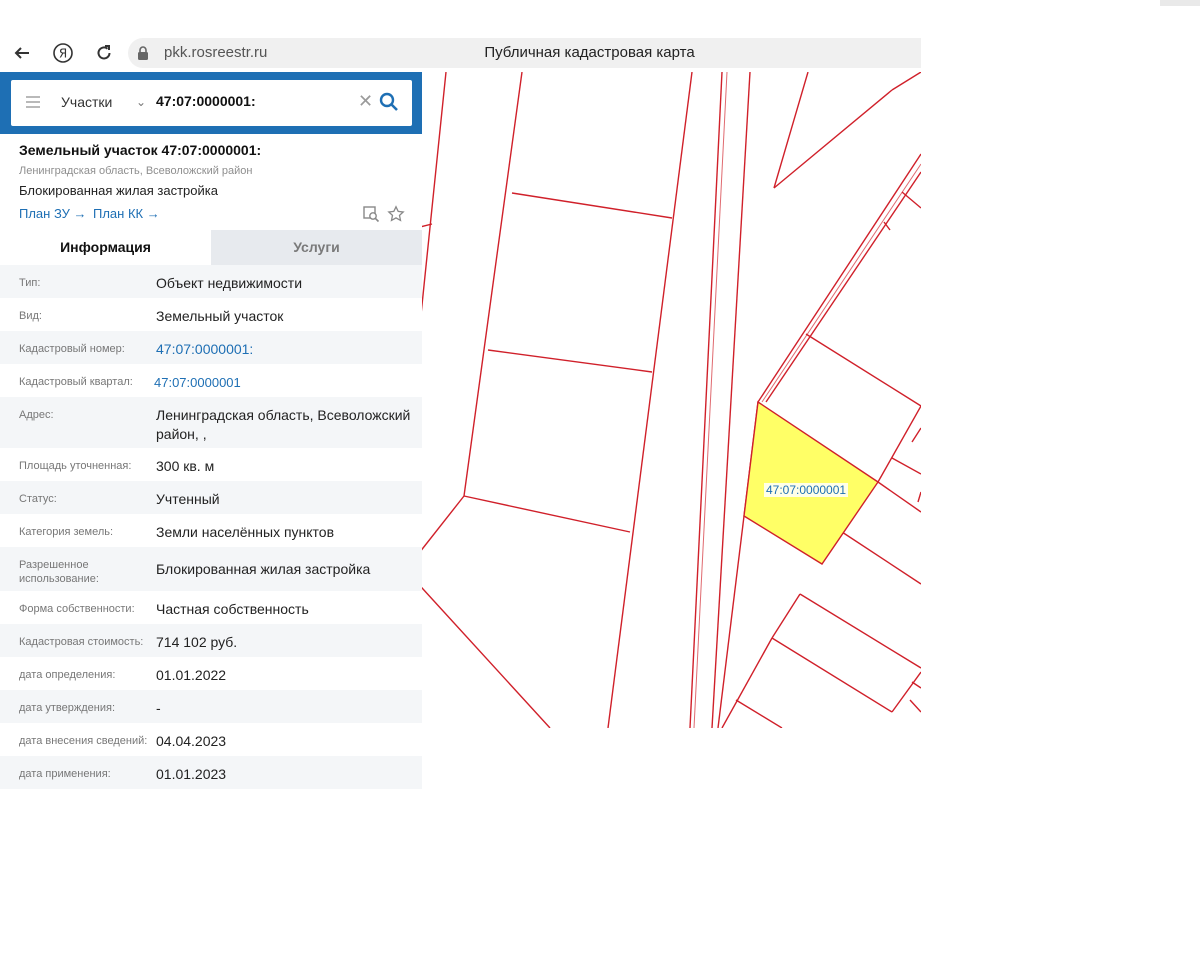 The image size is (1200, 960). I want to click on row-value: Земли населённых пунктов, so click(245, 532).